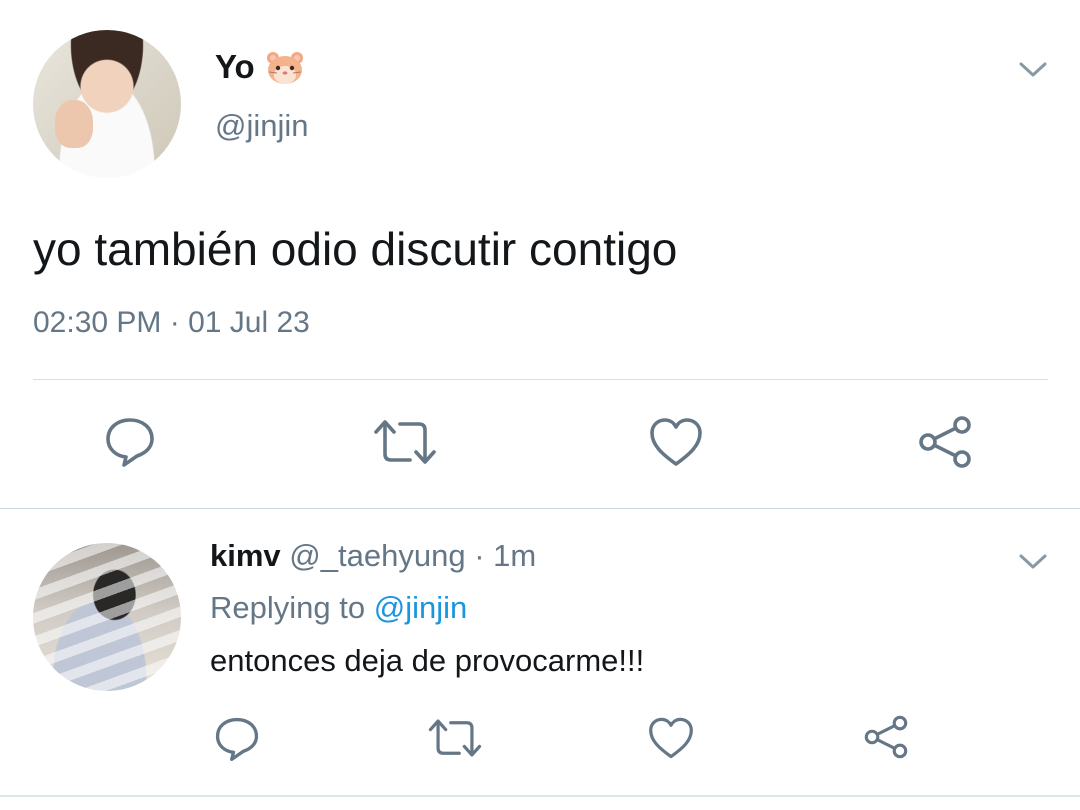 Image resolution: width=1080 pixels, height=810 pixels. I want to click on bottom-divider, so click(540, 796).